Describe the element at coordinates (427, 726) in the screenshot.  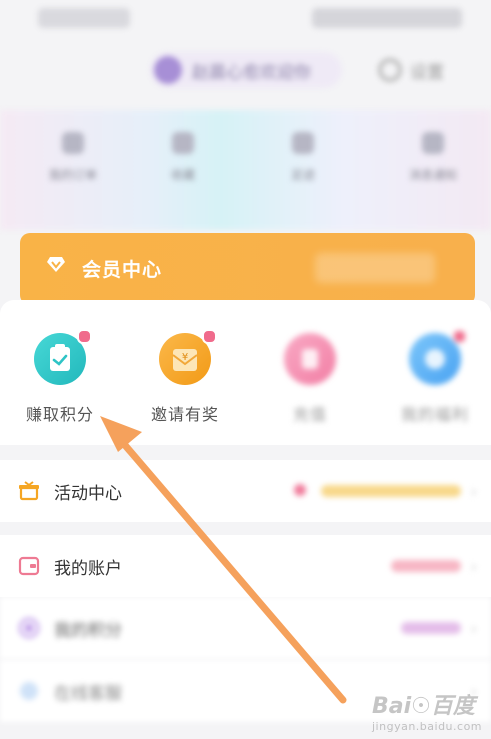
I see `watermark-url: jingyan.baidu.com` at that location.